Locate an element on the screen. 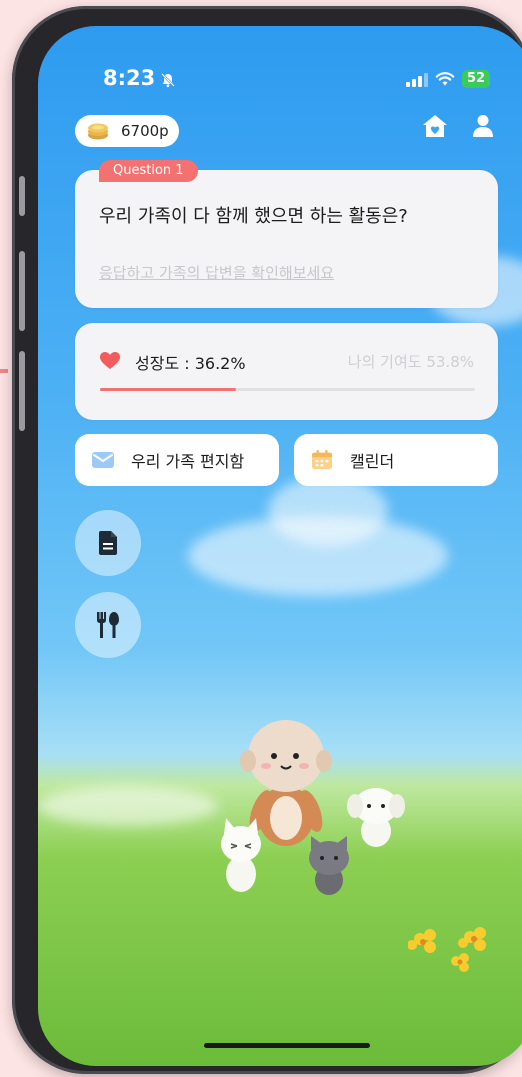  utensils-icon is located at coordinates (108, 625).